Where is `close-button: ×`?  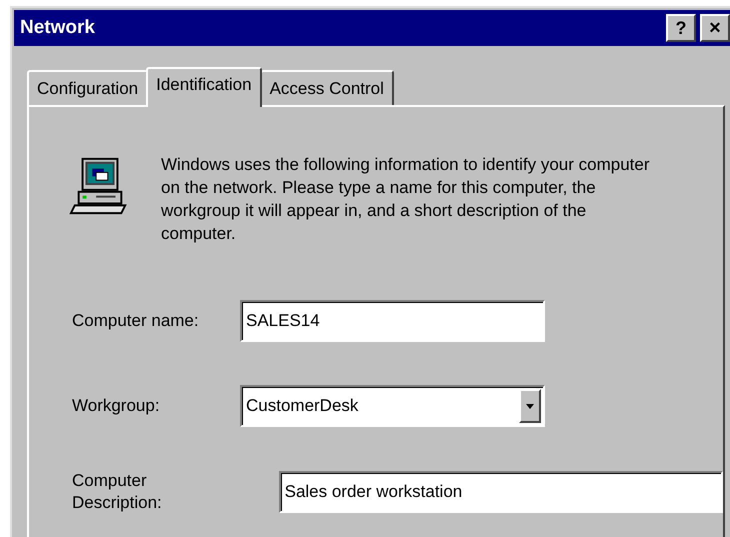 close-button: × is located at coordinates (715, 28).